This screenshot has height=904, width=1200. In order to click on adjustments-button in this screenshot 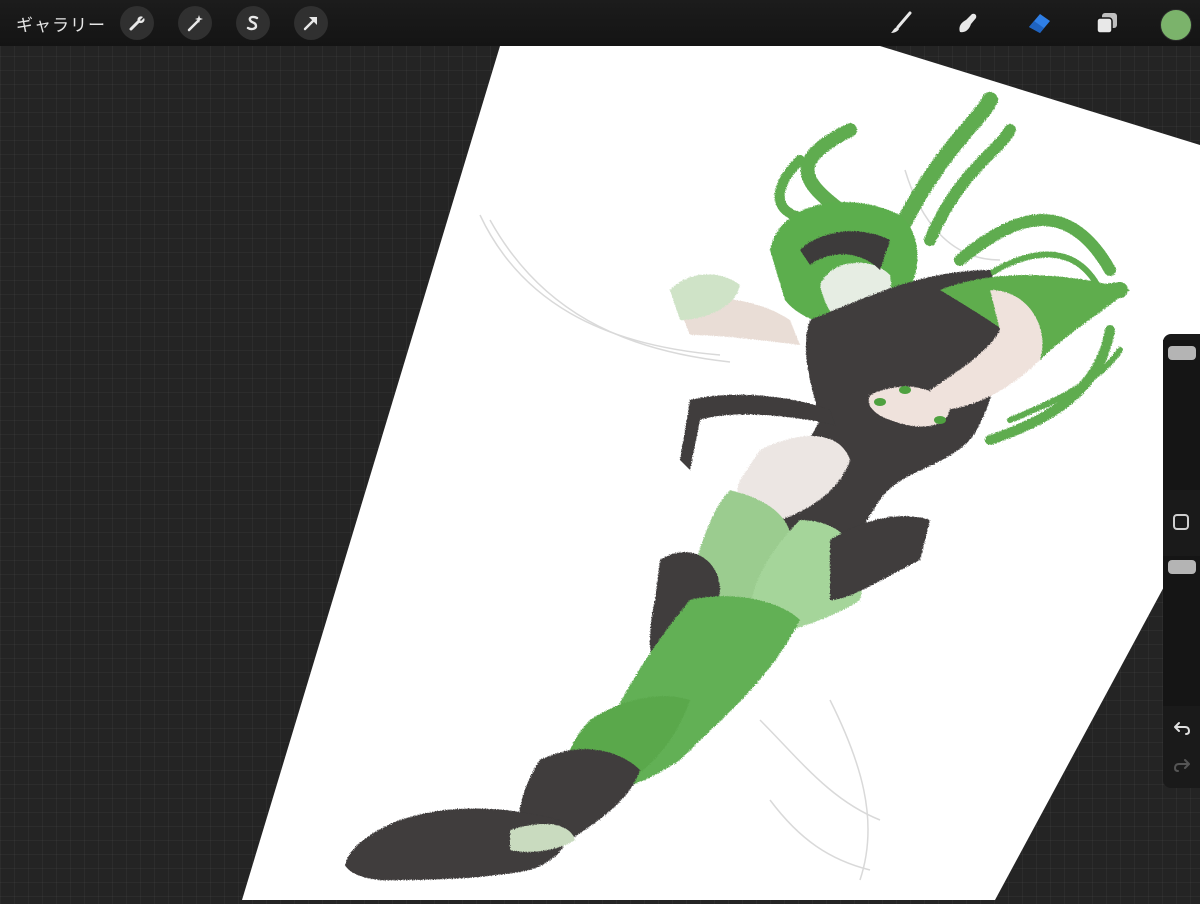, I will do `click(195, 23)`.